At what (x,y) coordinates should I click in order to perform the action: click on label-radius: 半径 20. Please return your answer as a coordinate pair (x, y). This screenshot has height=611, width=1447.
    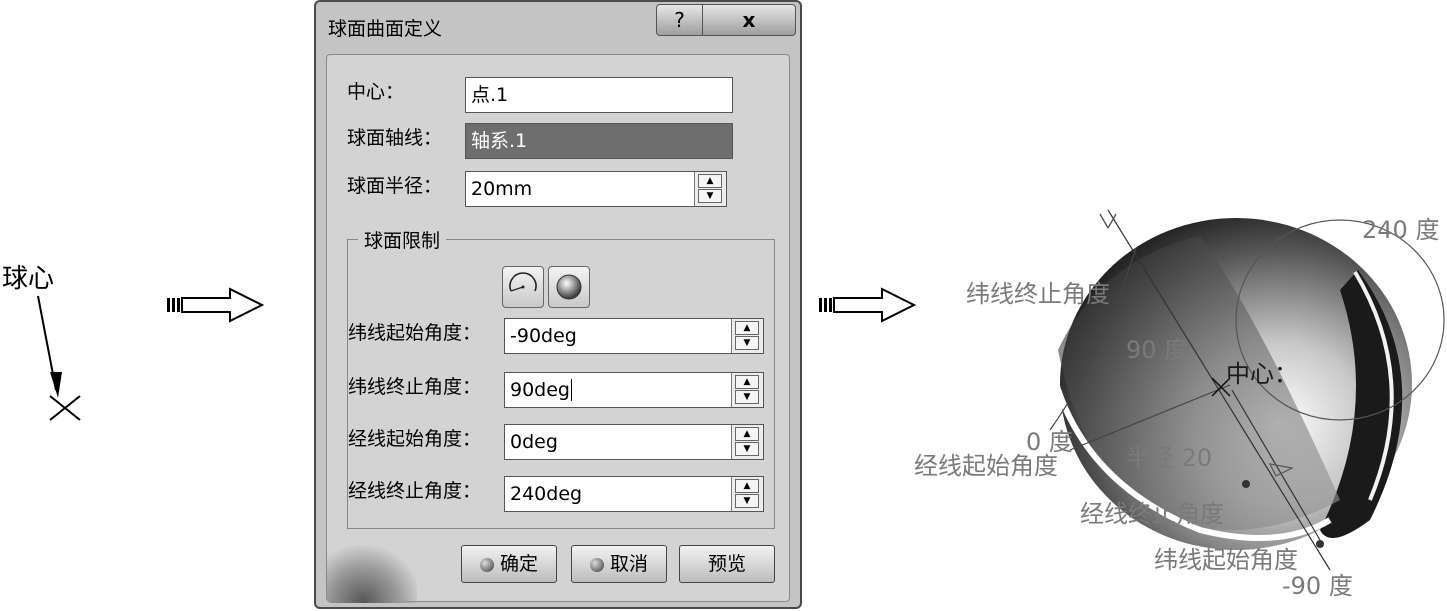
    Looking at the image, I should click on (1169, 458).